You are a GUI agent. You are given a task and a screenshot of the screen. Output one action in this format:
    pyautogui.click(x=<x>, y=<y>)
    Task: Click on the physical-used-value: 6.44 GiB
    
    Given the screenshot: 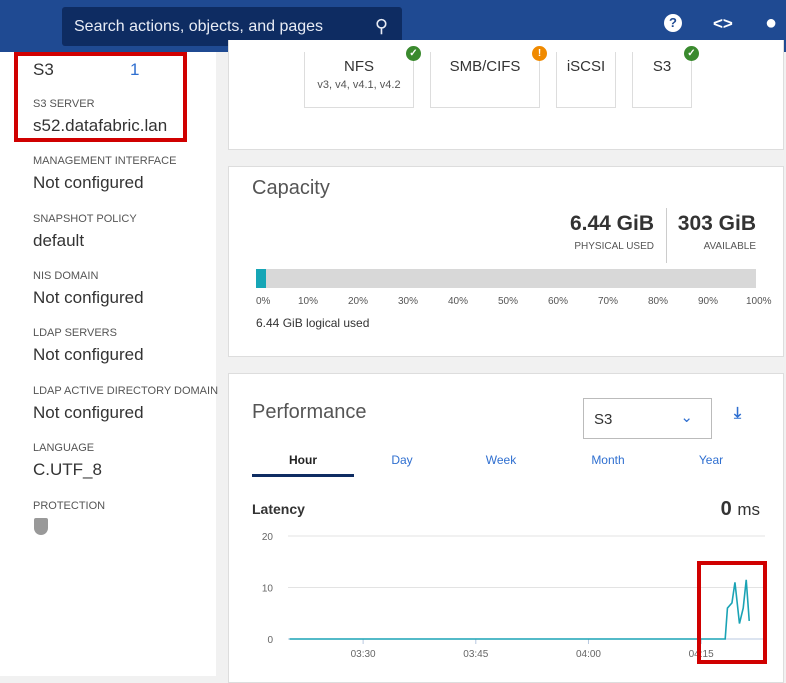 What is the action you would take?
    pyautogui.click(x=611, y=223)
    